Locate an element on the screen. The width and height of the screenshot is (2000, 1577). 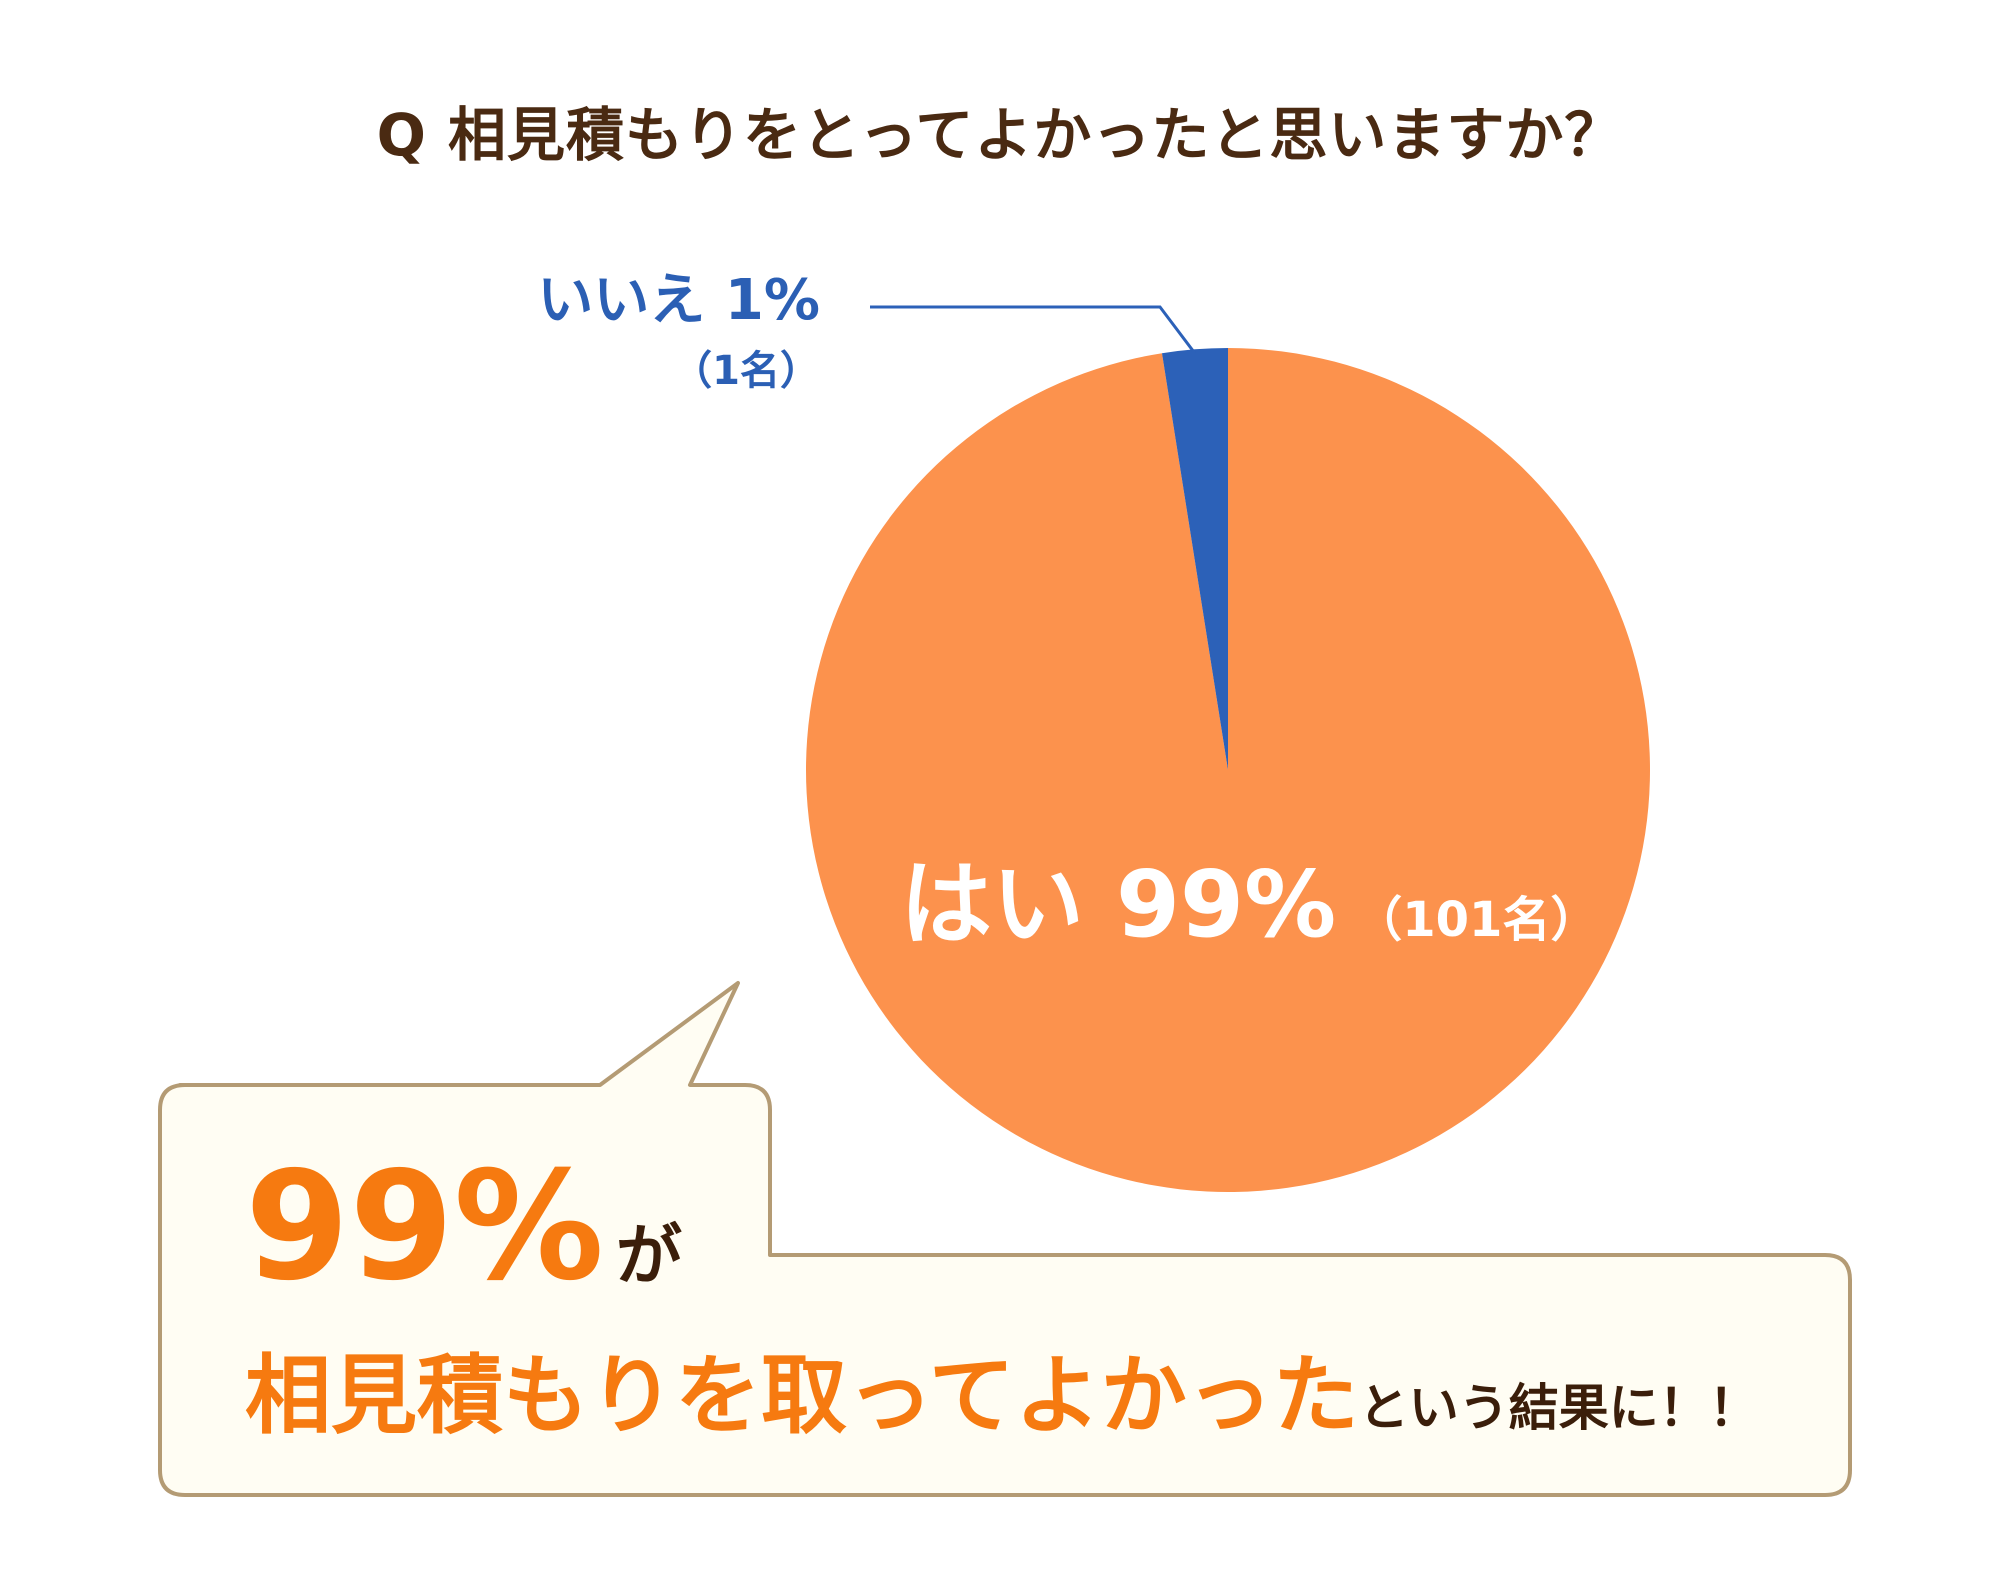
callout-message: 相見積もりを取ってよかったという結果に！！ is located at coordinates (1002, 1387).